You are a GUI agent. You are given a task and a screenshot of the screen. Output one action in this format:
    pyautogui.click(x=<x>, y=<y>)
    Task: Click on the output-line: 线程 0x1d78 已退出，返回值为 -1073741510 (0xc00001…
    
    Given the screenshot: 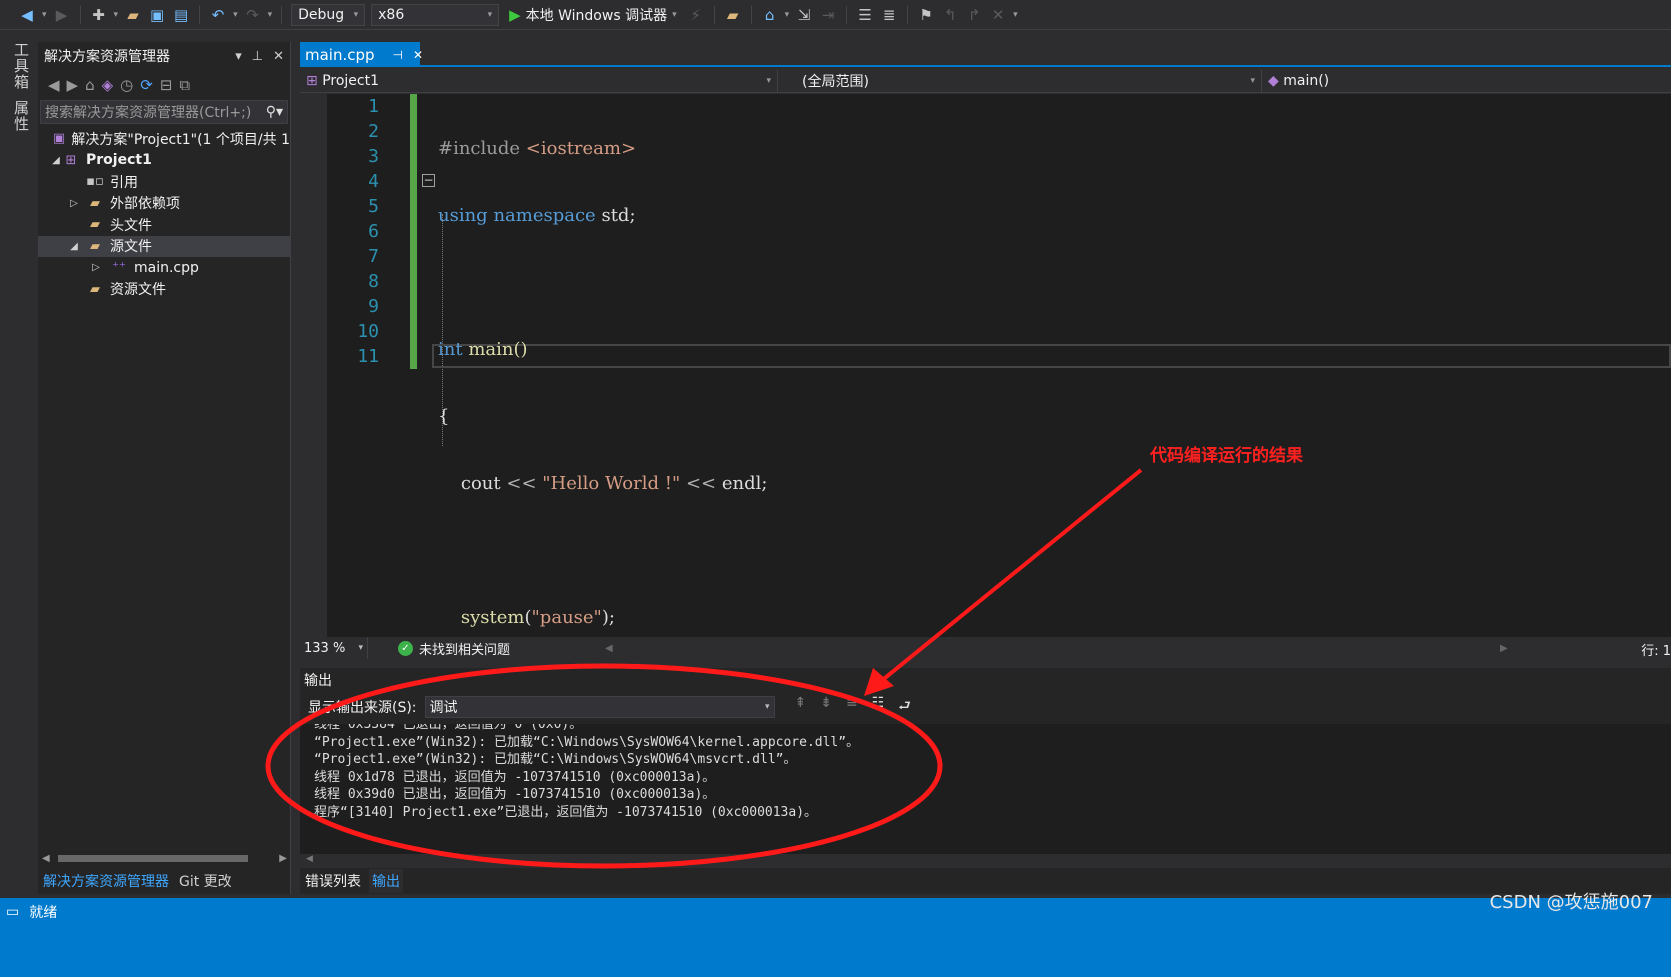 What is the action you would take?
    pyautogui.click(x=515, y=777)
    